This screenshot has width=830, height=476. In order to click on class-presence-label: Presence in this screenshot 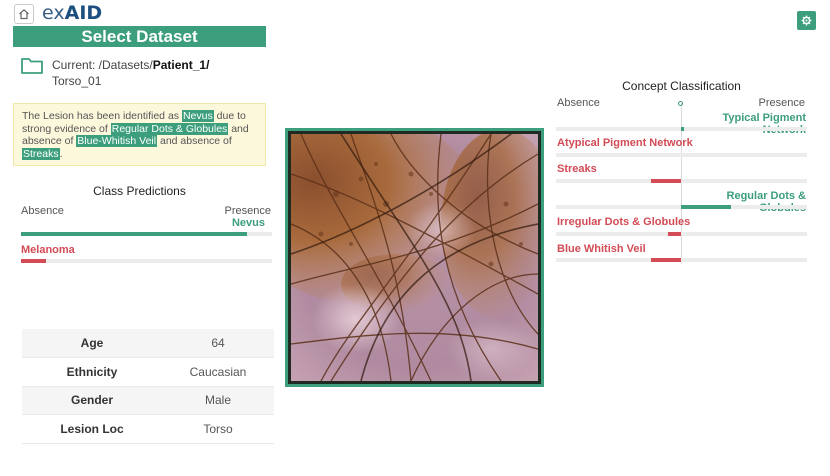, I will do `click(247, 211)`.